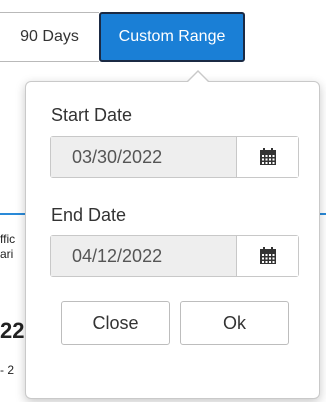 This screenshot has width=326, height=402. I want to click on custom-range-button: Custom Range, so click(172, 37).